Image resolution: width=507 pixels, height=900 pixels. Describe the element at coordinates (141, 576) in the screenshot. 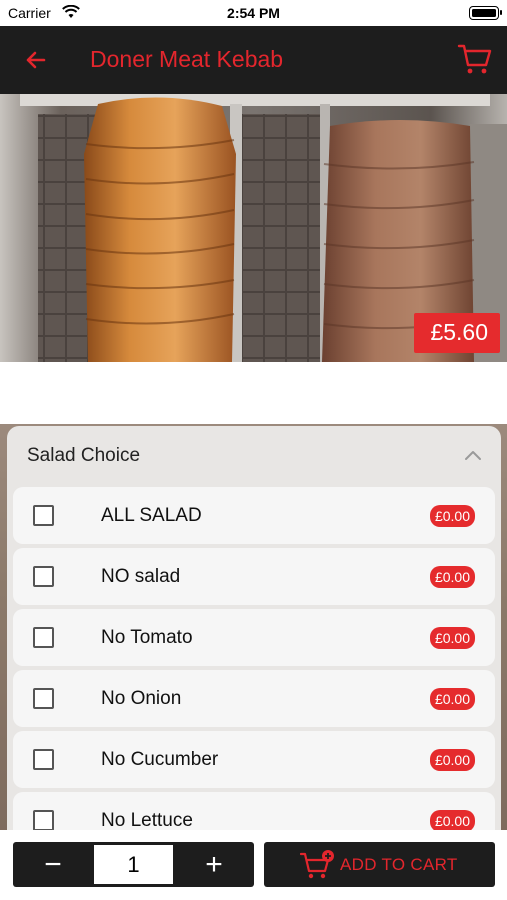

I see `option-label: NO salad` at that location.